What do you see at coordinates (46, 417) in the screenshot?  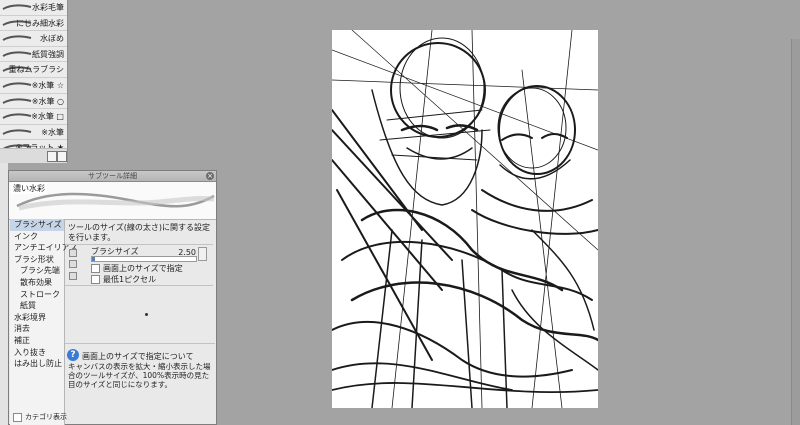 I see `category-display-label: カテゴリ表示` at bounding box center [46, 417].